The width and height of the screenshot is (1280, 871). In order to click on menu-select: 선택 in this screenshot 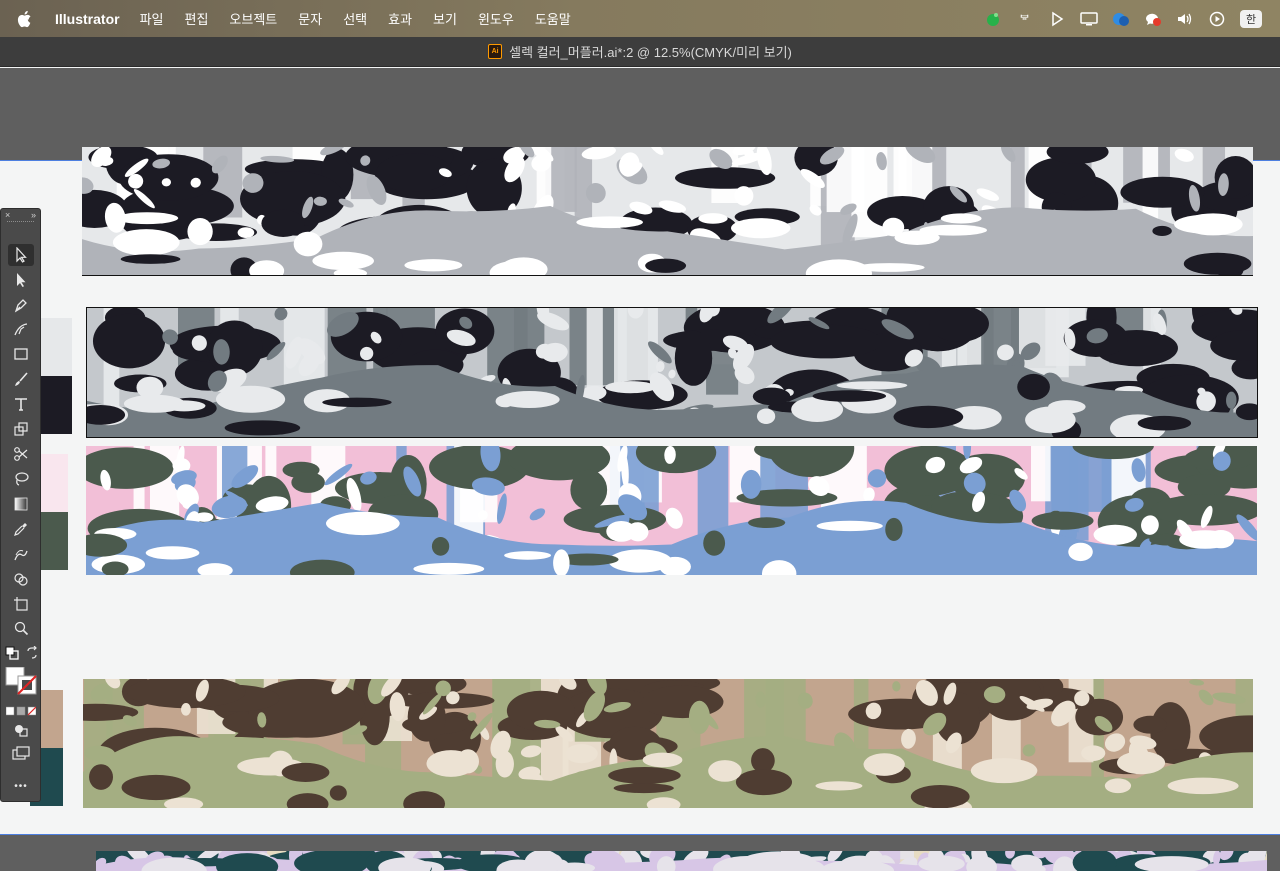, I will do `click(355, 18)`.